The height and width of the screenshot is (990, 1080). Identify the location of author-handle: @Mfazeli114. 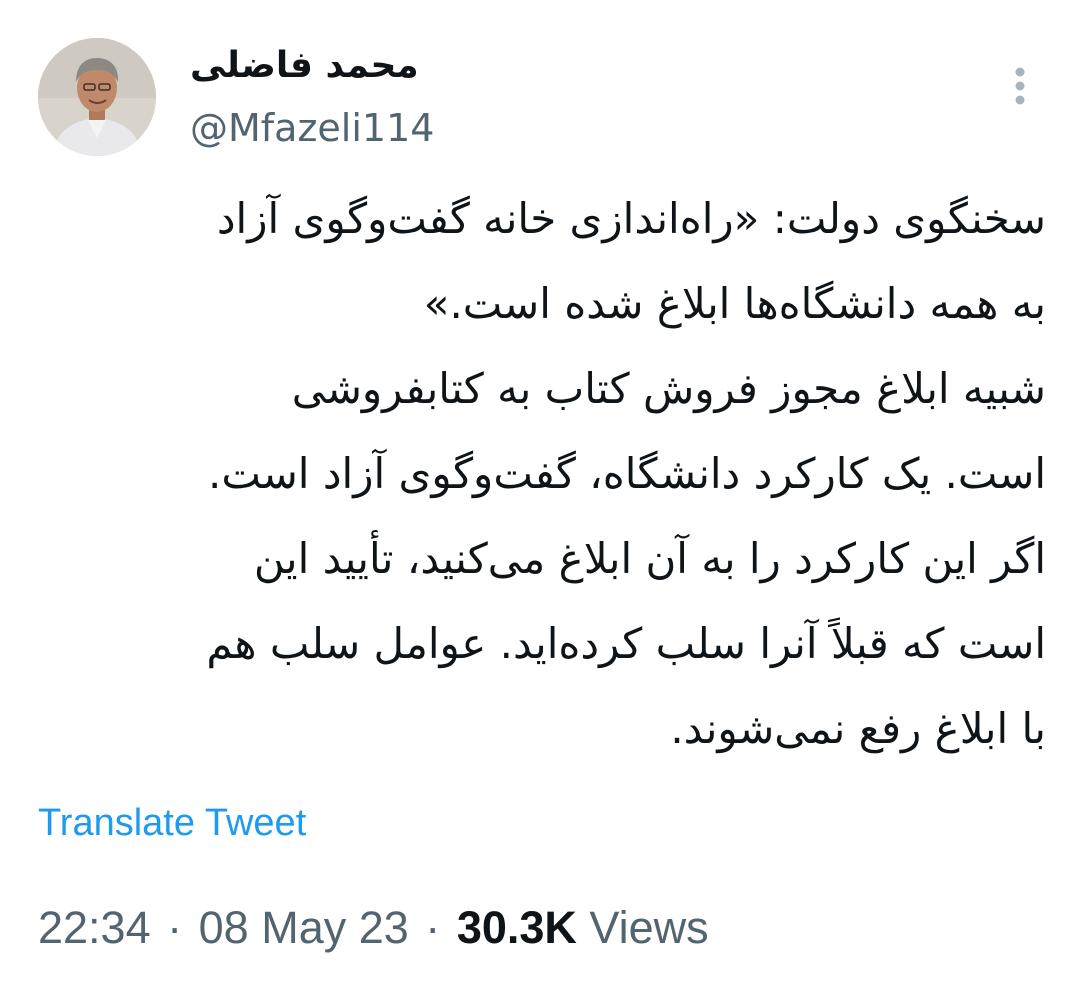
(312, 128).